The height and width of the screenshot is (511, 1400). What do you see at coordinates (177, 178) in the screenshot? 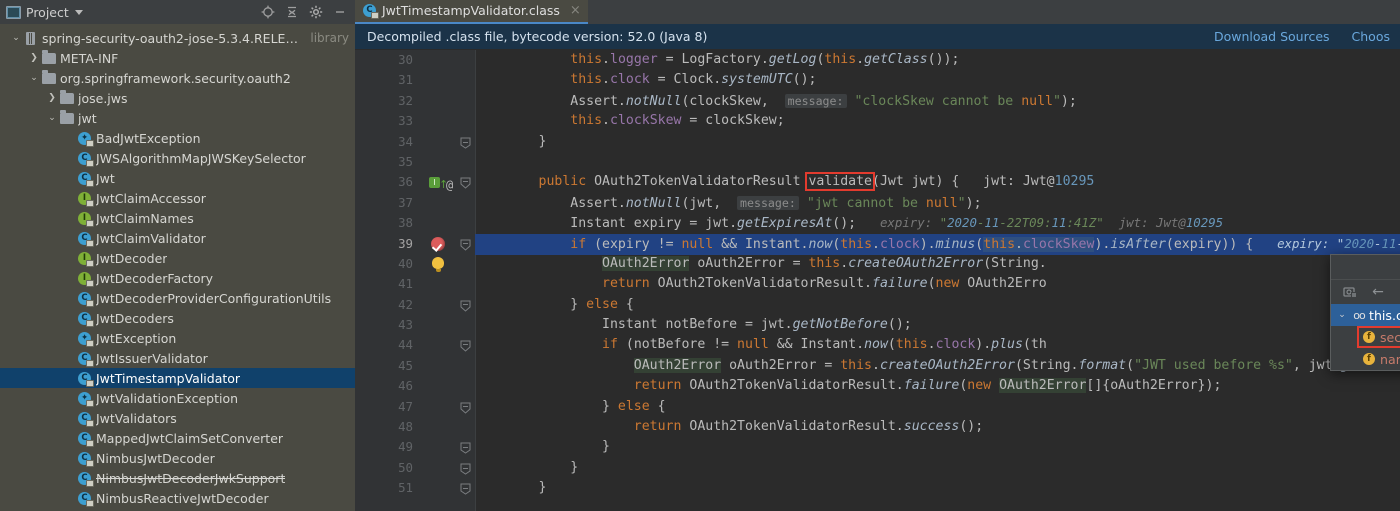
I see `tree-node-jwt: C Jwt` at bounding box center [177, 178].